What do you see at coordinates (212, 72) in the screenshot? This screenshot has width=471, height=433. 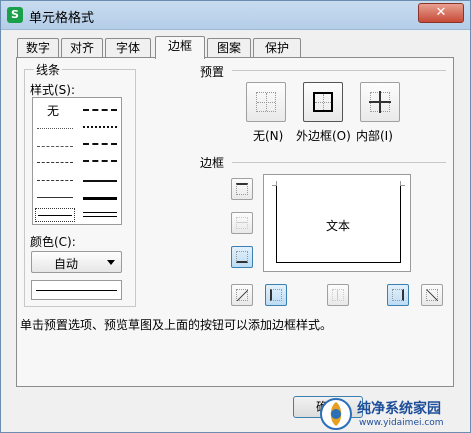 I see `preset-group-label: 预置` at bounding box center [212, 72].